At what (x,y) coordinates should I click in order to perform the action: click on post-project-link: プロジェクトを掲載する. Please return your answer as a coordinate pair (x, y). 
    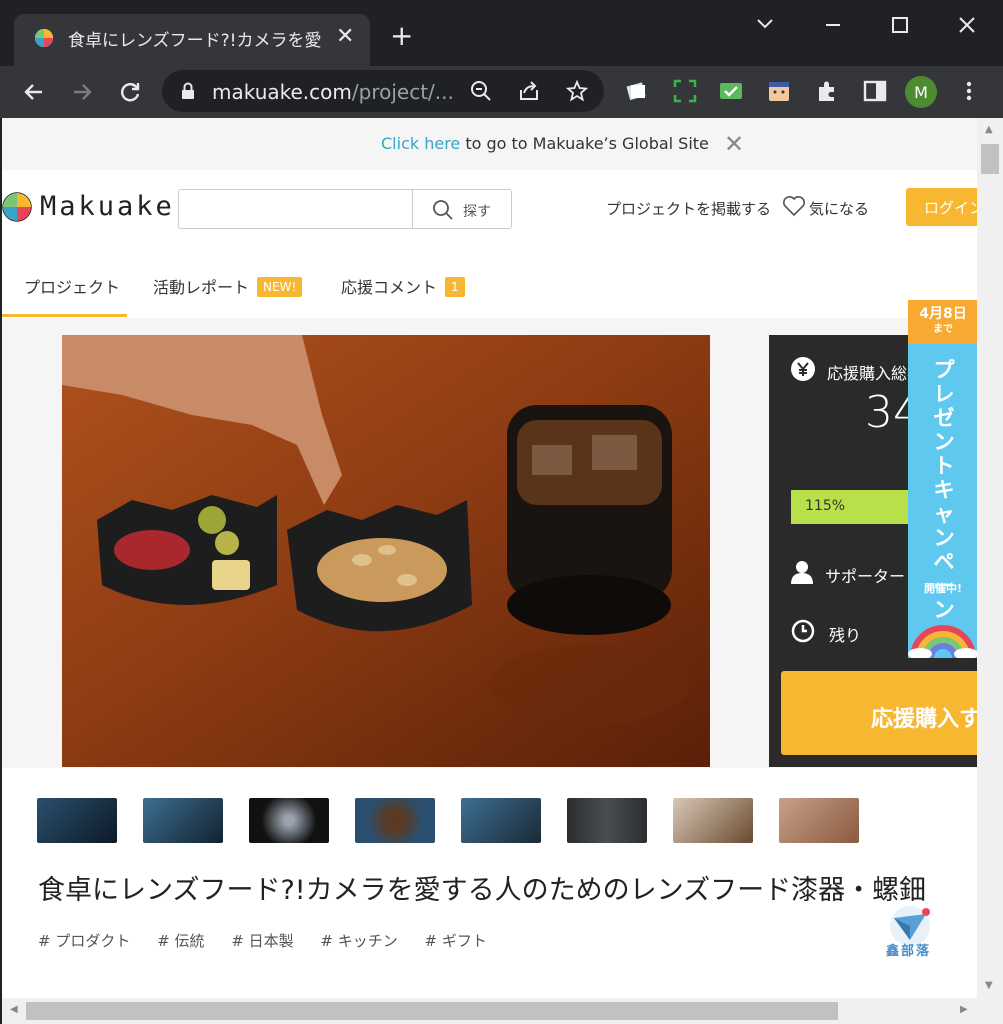
    Looking at the image, I should click on (688, 208).